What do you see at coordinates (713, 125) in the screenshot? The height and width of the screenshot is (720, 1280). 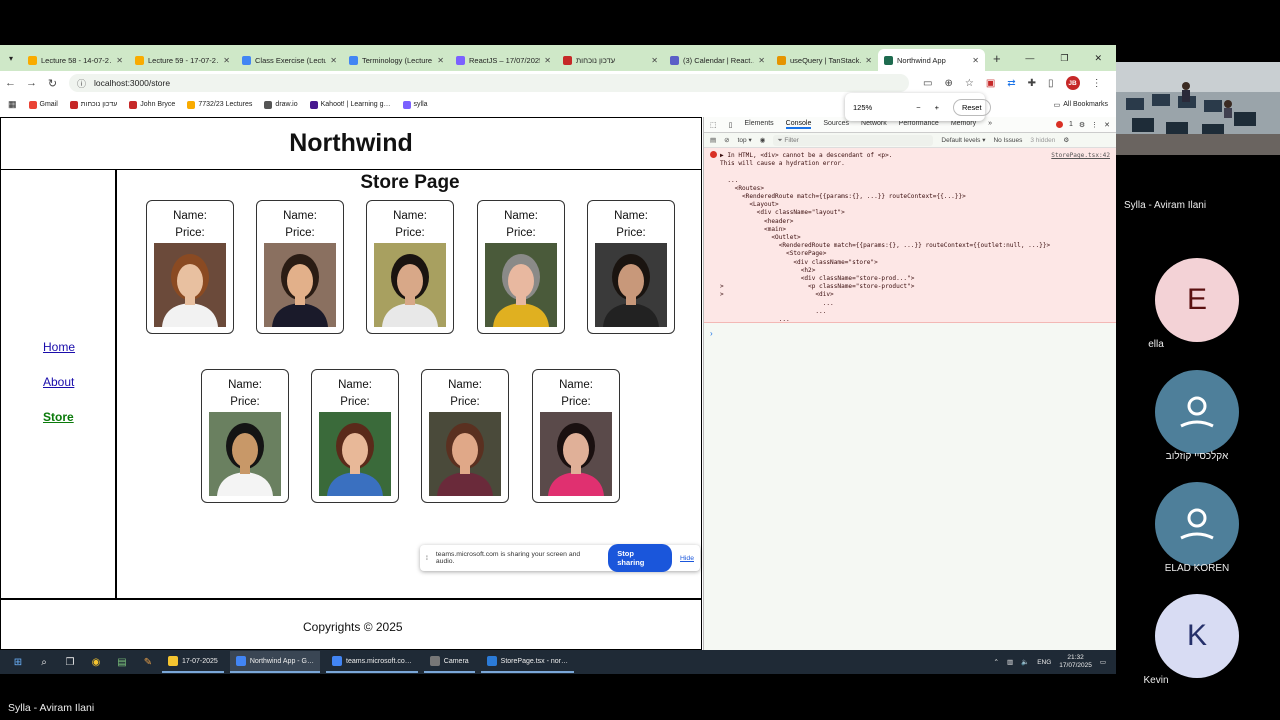 I see `inspect-element-icon: ⬚` at bounding box center [713, 125].